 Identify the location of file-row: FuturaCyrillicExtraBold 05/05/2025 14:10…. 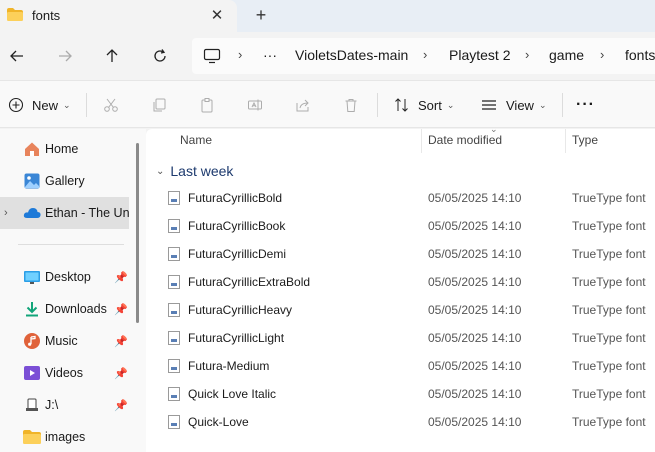
(409, 282).